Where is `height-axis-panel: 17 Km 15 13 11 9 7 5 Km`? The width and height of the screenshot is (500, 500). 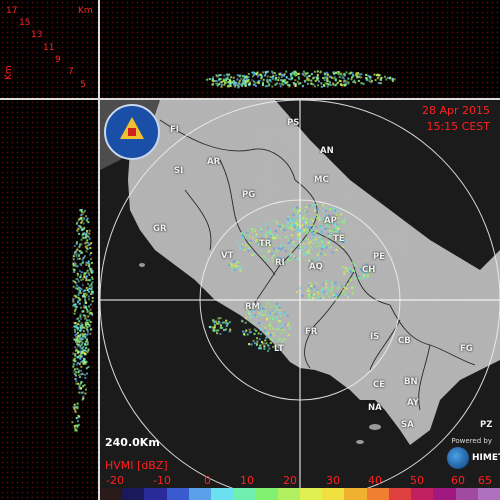
height-axis-panel: 17 Km 15 13 11 9 7 5 Km is located at coordinates (49, 49).